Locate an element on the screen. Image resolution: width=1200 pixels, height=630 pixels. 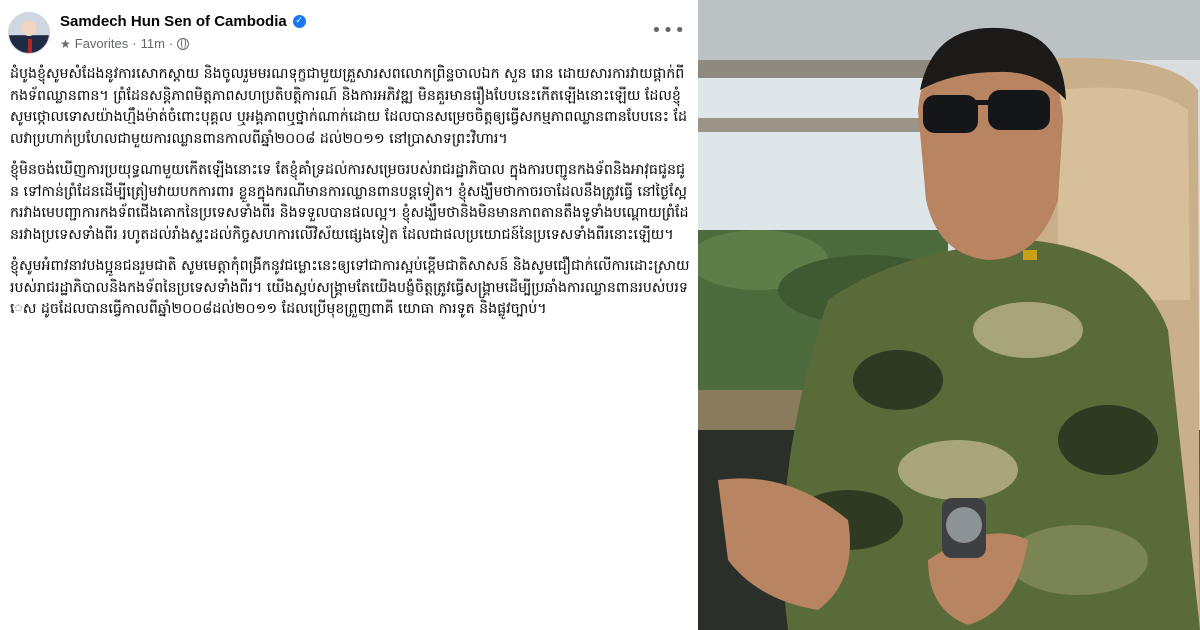
verified-badge-icon: ✓ is located at coordinates (299, 21).